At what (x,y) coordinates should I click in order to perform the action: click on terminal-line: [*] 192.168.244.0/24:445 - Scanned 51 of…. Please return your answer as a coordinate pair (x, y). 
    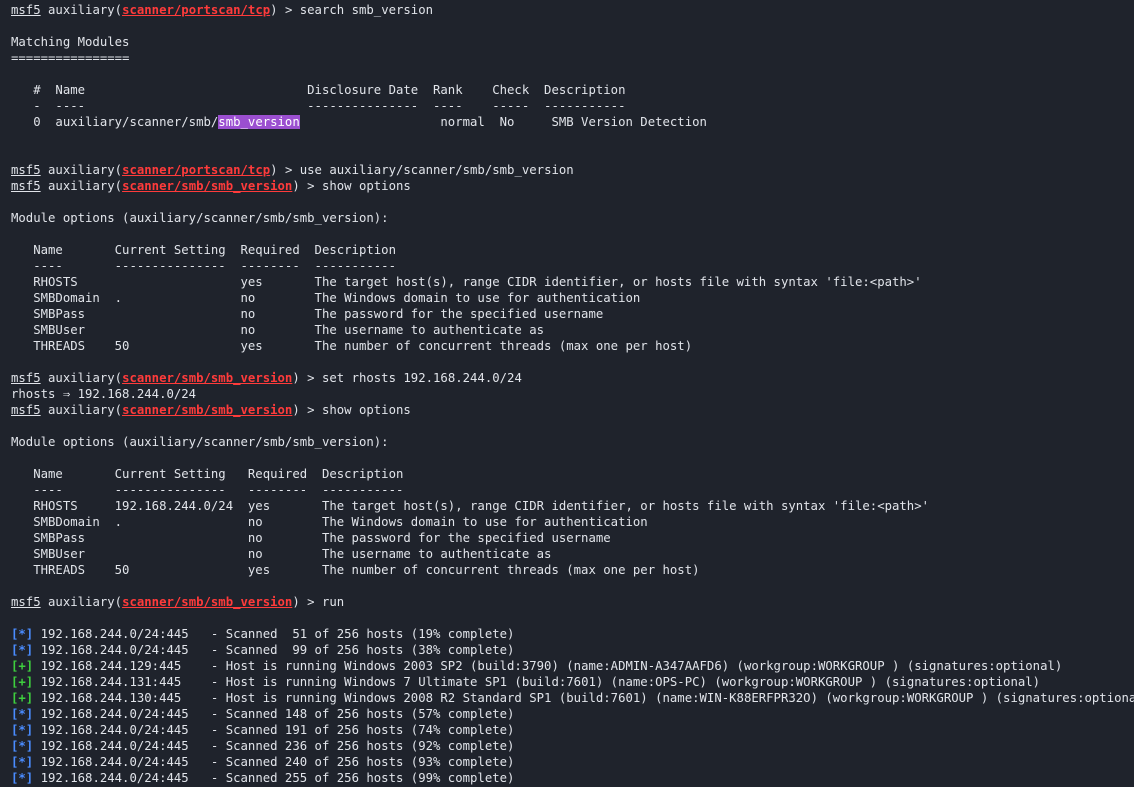
    Looking at the image, I should click on (572, 634).